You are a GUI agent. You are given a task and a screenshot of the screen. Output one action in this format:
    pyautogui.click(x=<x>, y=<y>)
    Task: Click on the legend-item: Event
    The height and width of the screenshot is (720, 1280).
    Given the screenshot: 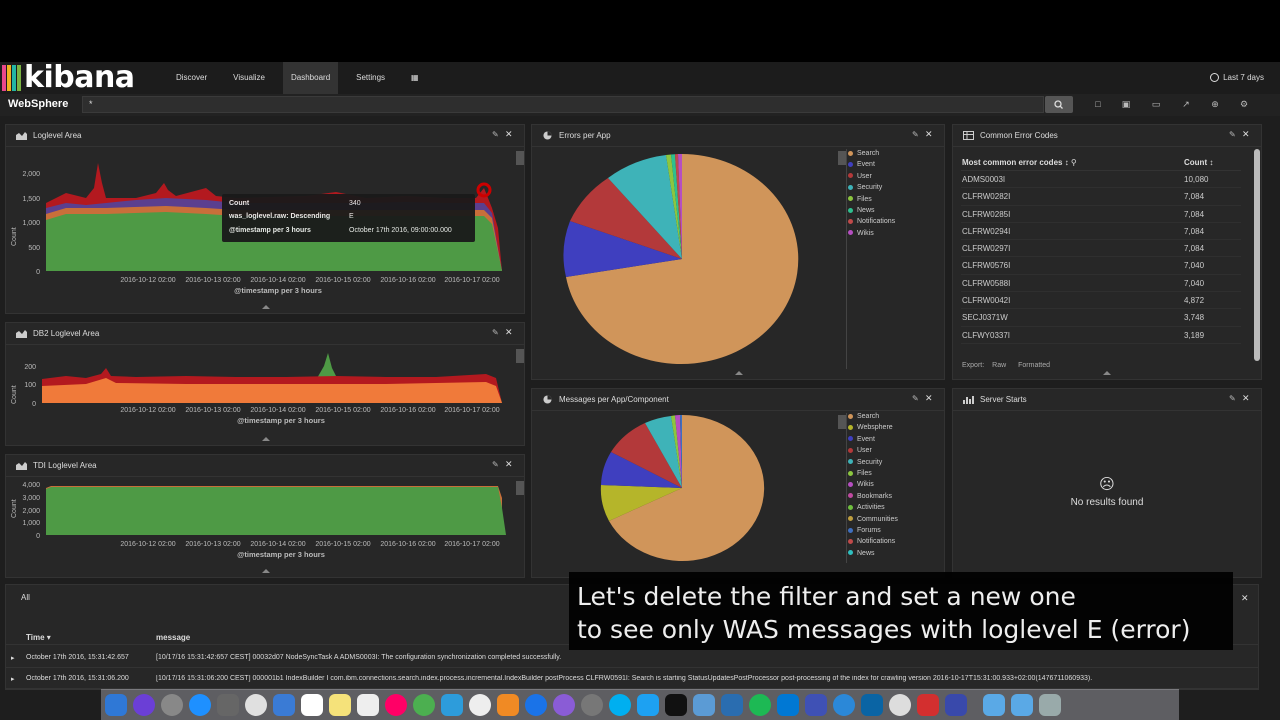 What is the action you would take?
    pyautogui.click(x=871, y=164)
    